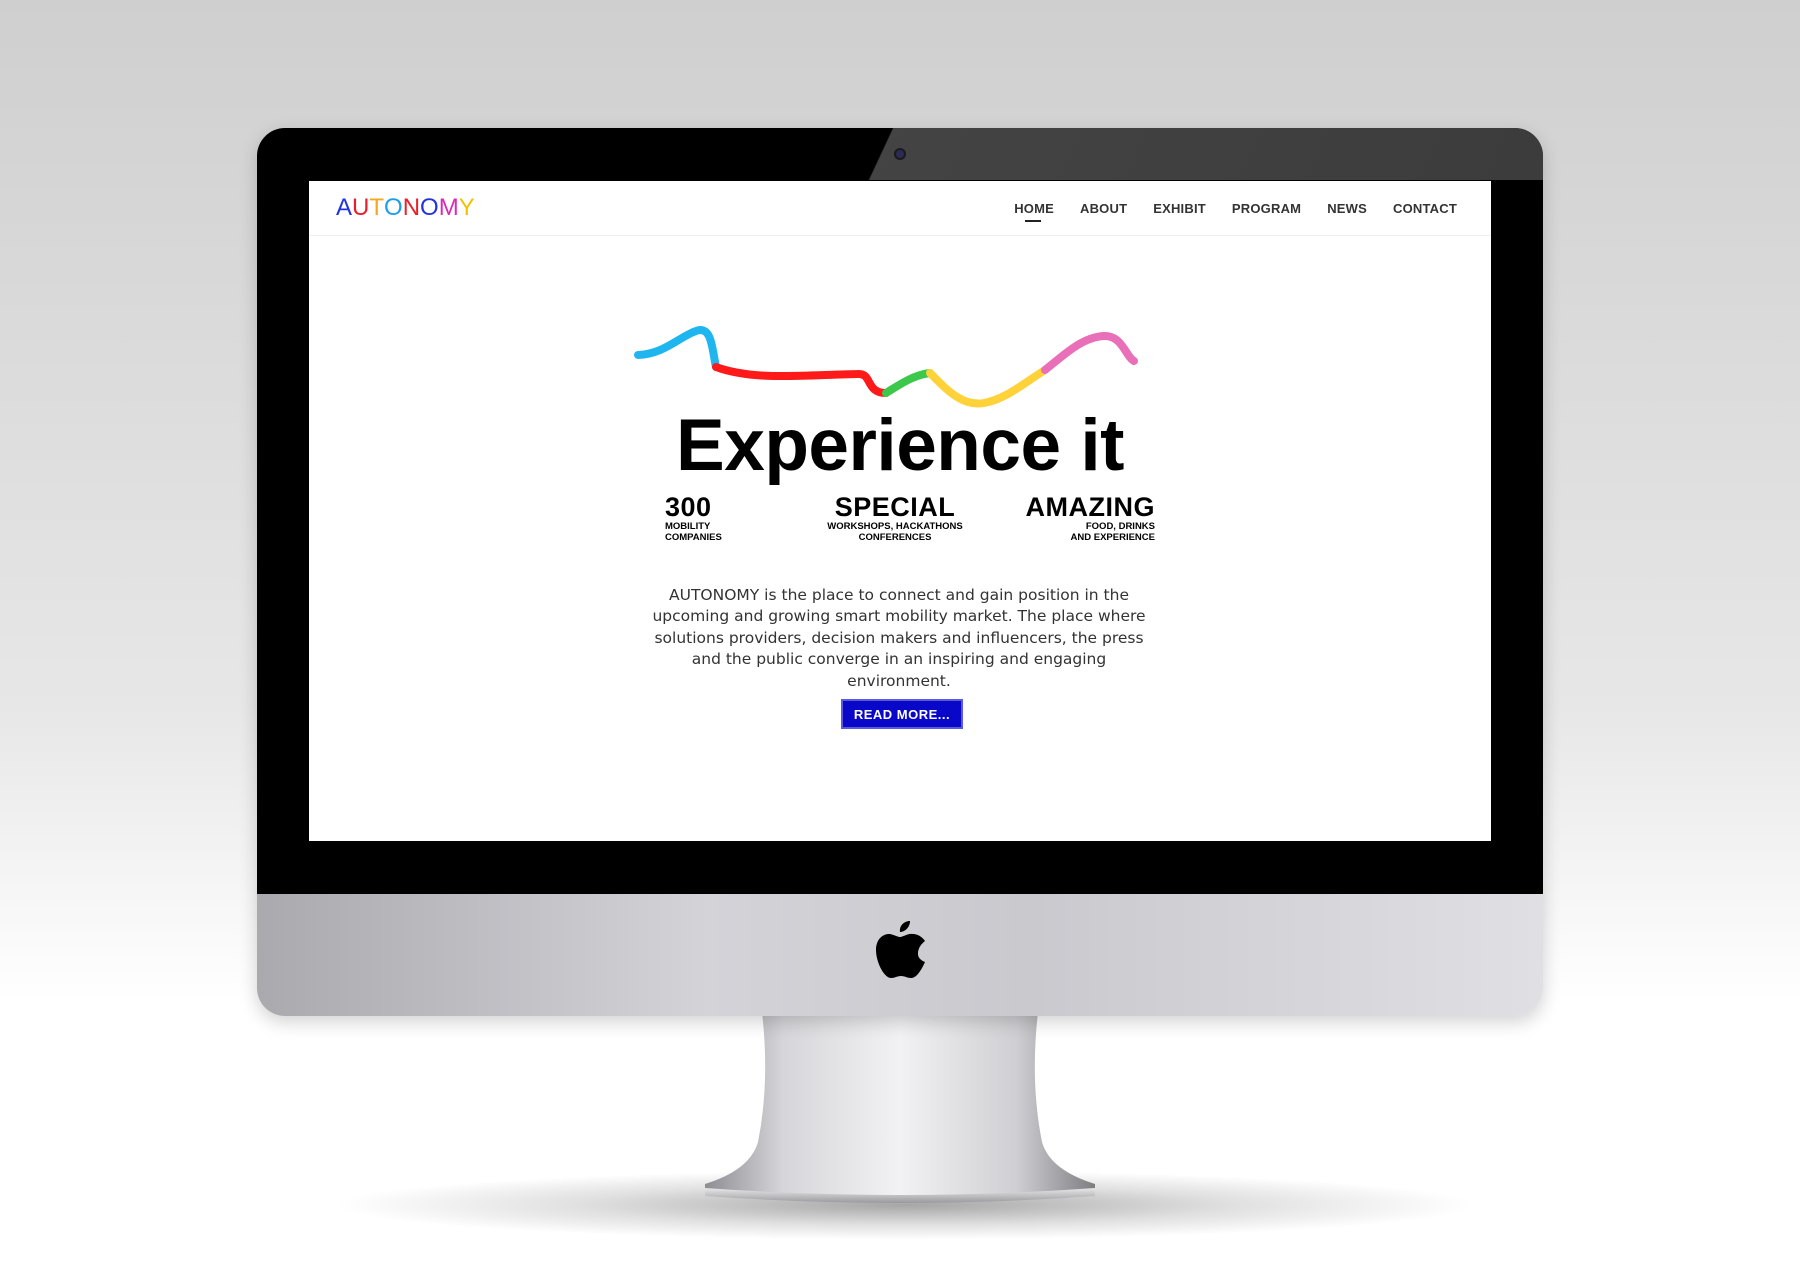 The image size is (1800, 1286). I want to click on nav-exhibit: EXHIBIT, so click(1179, 208).